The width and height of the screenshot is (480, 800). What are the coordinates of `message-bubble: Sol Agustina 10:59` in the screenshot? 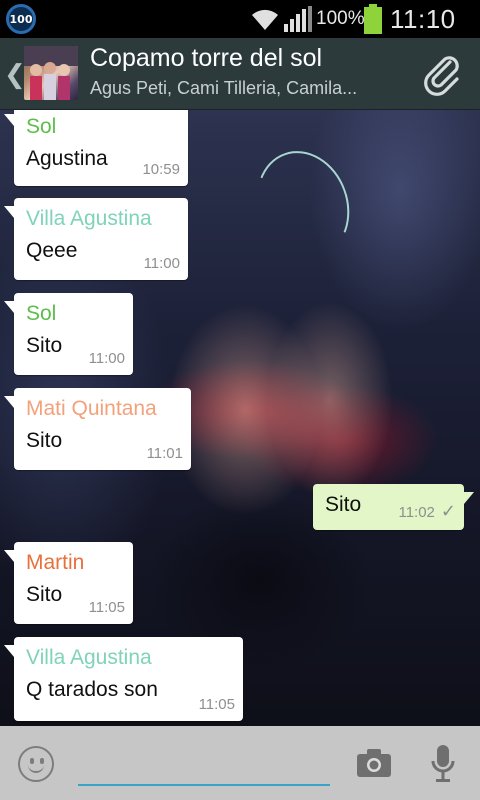 It's located at (96, 148).